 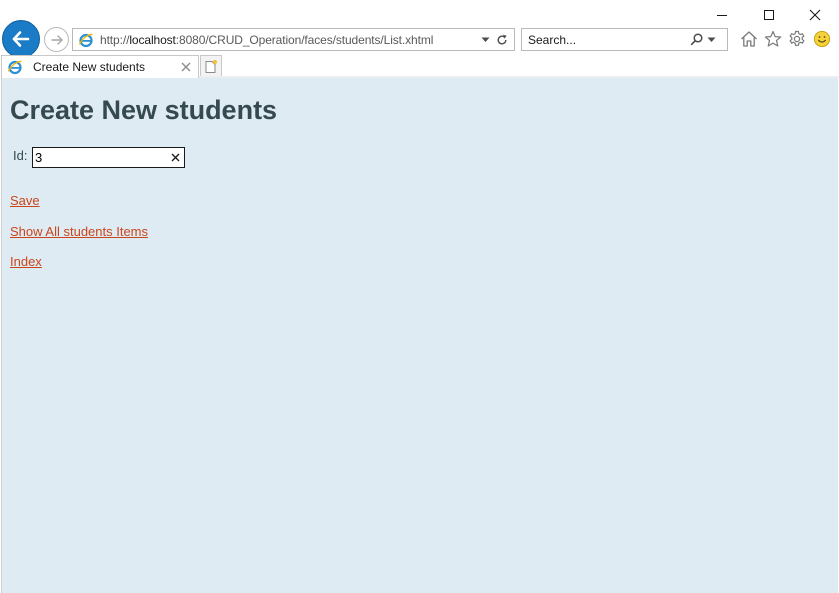 I want to click on maximize-button, so click(x=769, y=15).